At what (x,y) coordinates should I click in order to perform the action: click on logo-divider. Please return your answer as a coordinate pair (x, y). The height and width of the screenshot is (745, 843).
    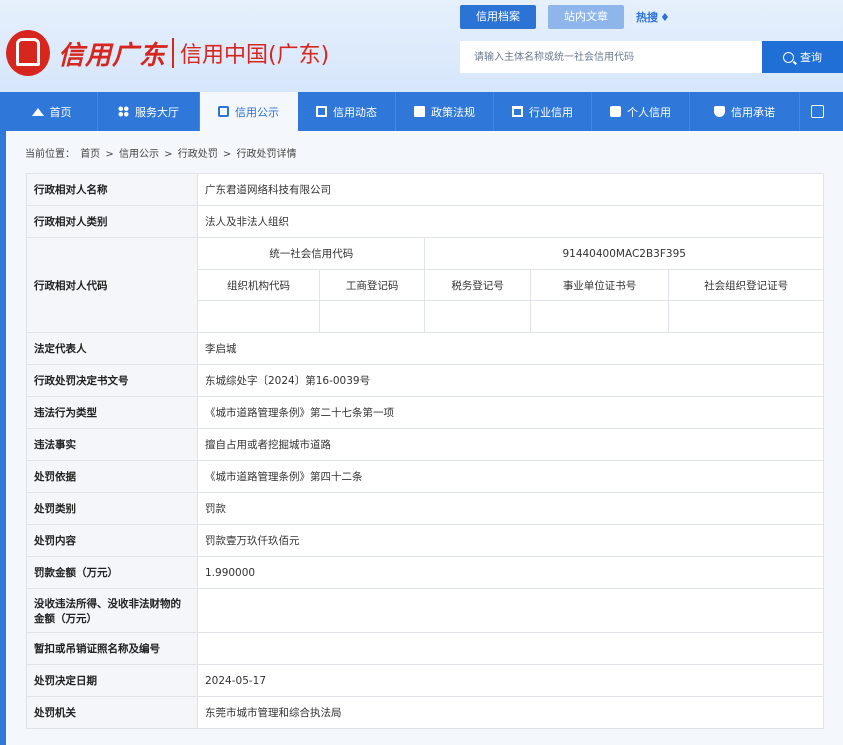
    Looking at the image, I should click on (173, 53).